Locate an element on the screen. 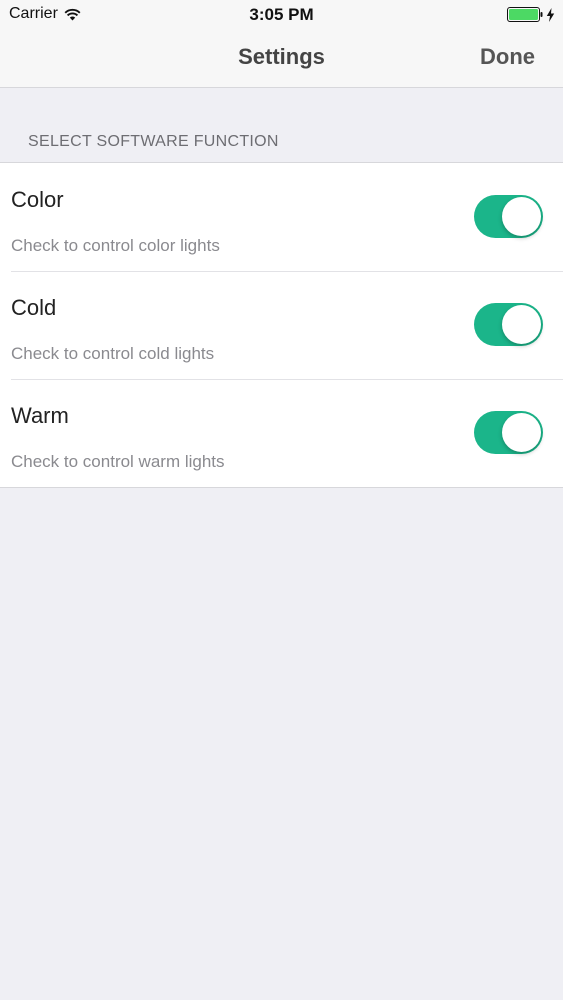 The width and height of the screenshot is (563, 1000). option-row-color: Color Check to control color lights is located at coordinates (281, 217).